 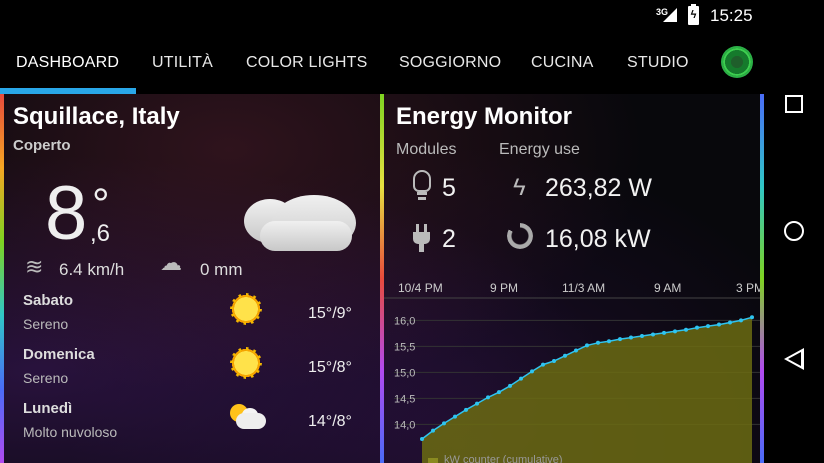 I want to click on wind-speed: 6.4 km/h, so click(x=92, y=269).